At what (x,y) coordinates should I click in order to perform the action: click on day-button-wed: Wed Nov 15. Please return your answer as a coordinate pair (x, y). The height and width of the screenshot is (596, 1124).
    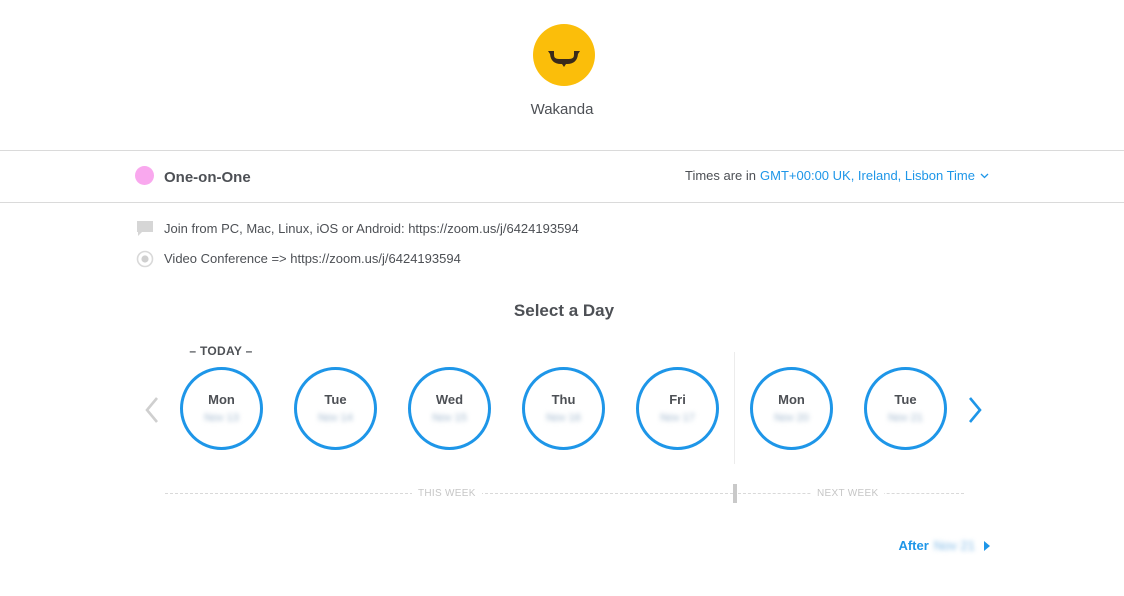
    Looking at the image, I should click on (449, 408).